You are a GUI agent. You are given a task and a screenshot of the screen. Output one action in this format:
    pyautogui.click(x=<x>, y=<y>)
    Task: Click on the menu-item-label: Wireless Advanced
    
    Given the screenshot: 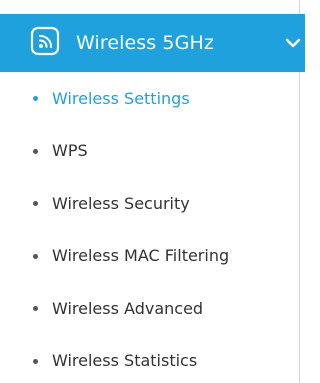 What is the action you would take?
    pyautogui.click(x=128, y=308)
    